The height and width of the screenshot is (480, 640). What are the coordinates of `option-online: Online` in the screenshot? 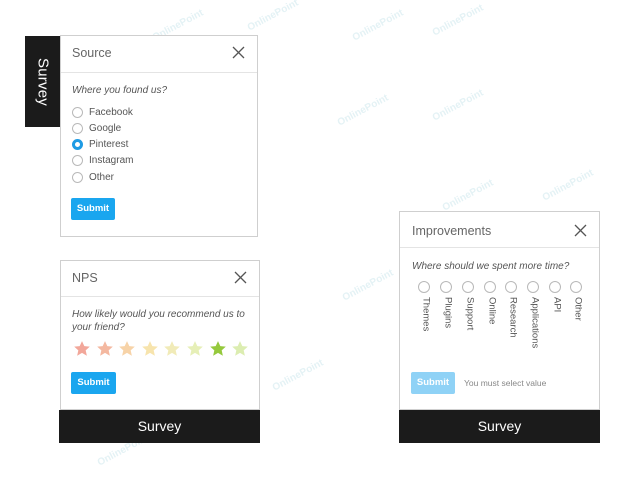 It's located at (490, 302).